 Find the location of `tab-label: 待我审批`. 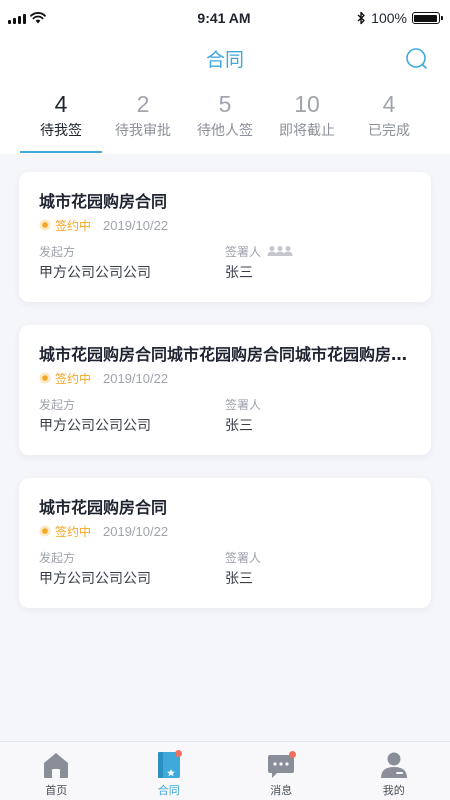

tab-label: 待我审批 is located at coordinates (143, 131).